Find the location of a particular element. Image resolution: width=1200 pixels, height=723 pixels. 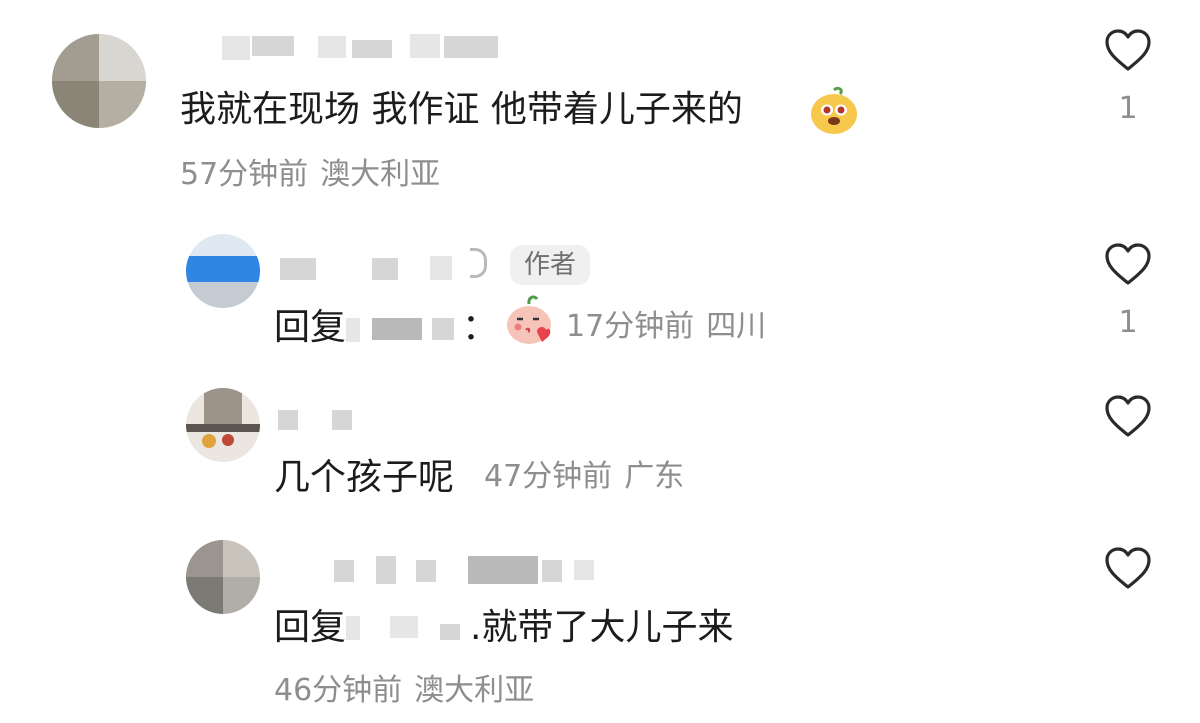

comment-text: 我就在现场 我作证 他带着儿子来的 is located at coordinates (461, 109).